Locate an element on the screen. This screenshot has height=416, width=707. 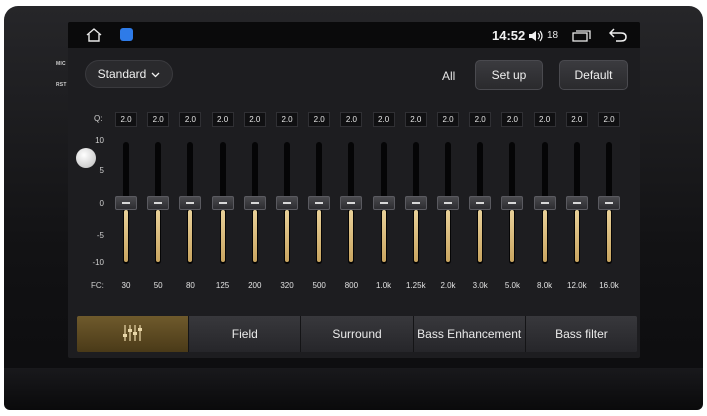
eq-band: 2.0 1.25k is located at coordinates (416, 200).